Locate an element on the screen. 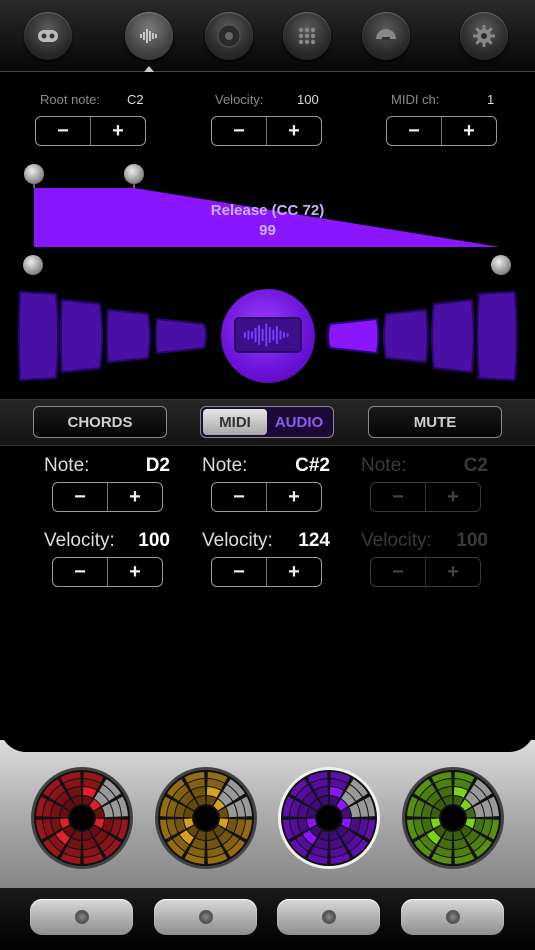  note-2-value: C#2 is located at coordinates (312, 465).